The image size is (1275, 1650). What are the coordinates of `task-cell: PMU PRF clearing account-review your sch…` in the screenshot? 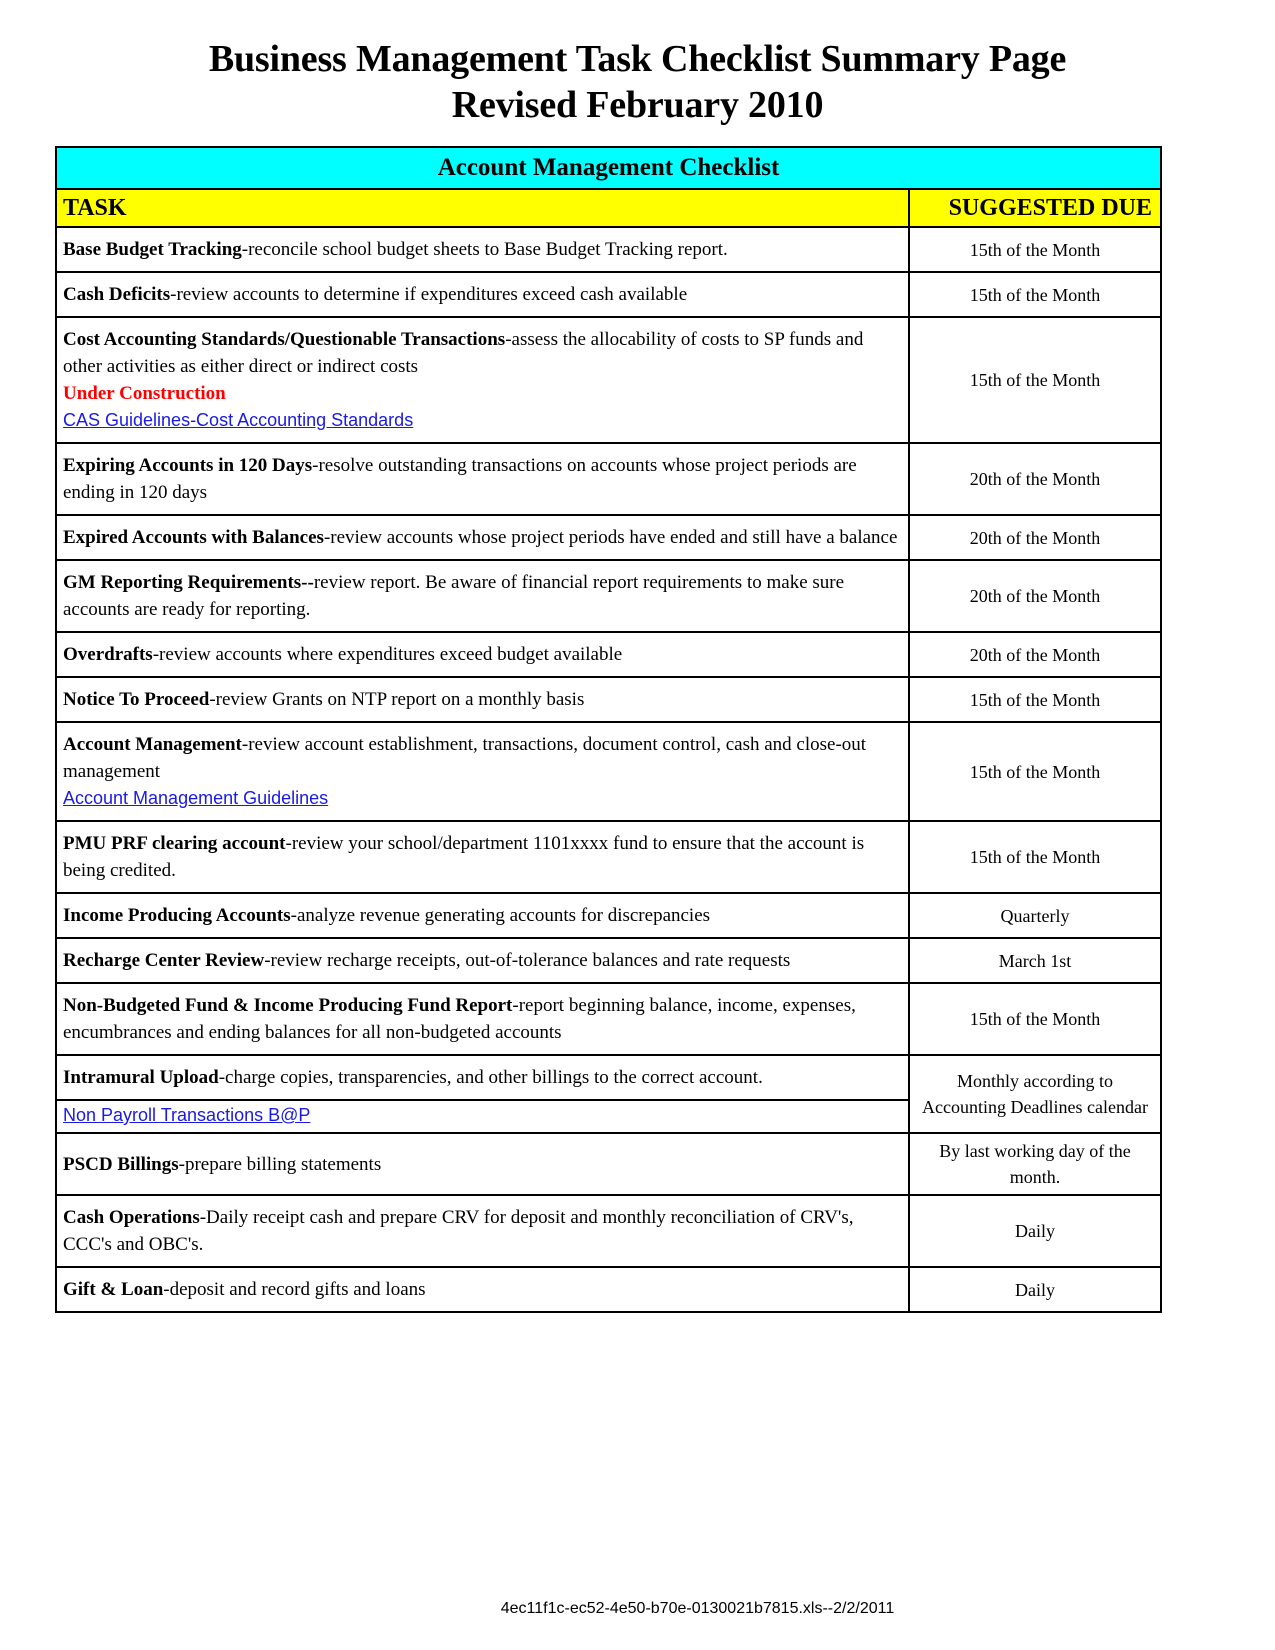 It's located at (482, 857).